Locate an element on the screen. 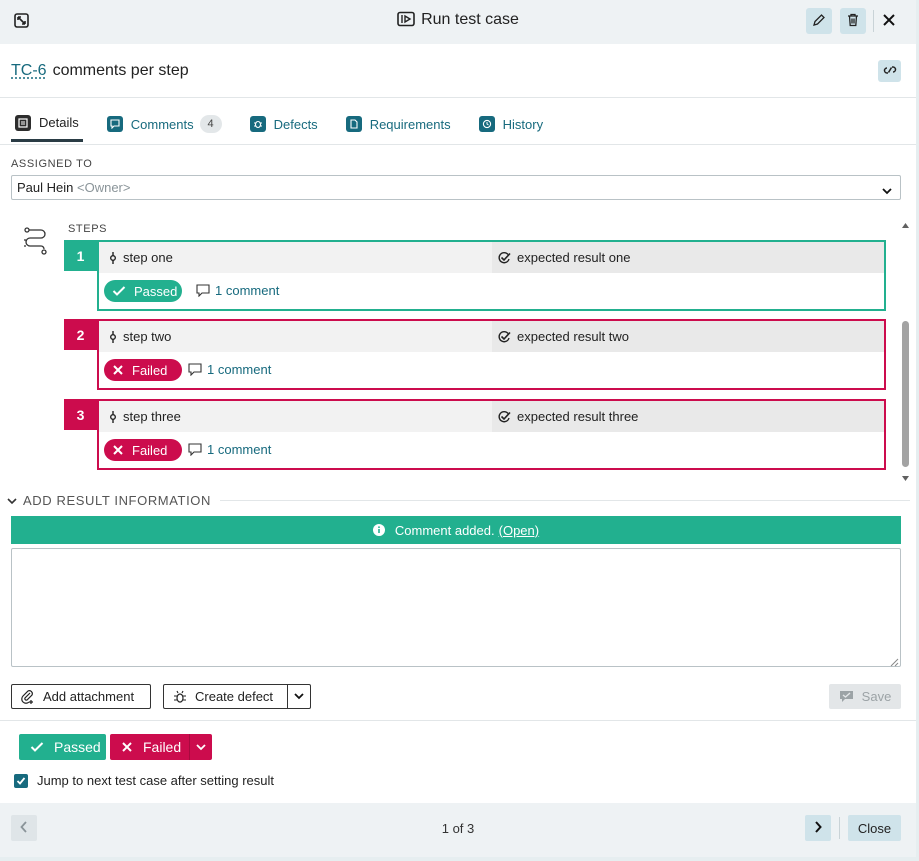 Image resolution: width=919 pixels, height=861 pixels. create-defect-button: Create defect is located at coordinates (225, 696).